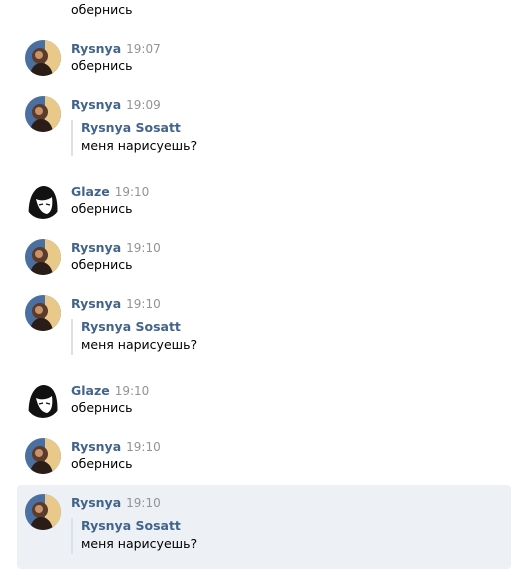  Describe the element at coordinates (143, 105) in the screenshot. I see `message-time: 19:09` at that location.